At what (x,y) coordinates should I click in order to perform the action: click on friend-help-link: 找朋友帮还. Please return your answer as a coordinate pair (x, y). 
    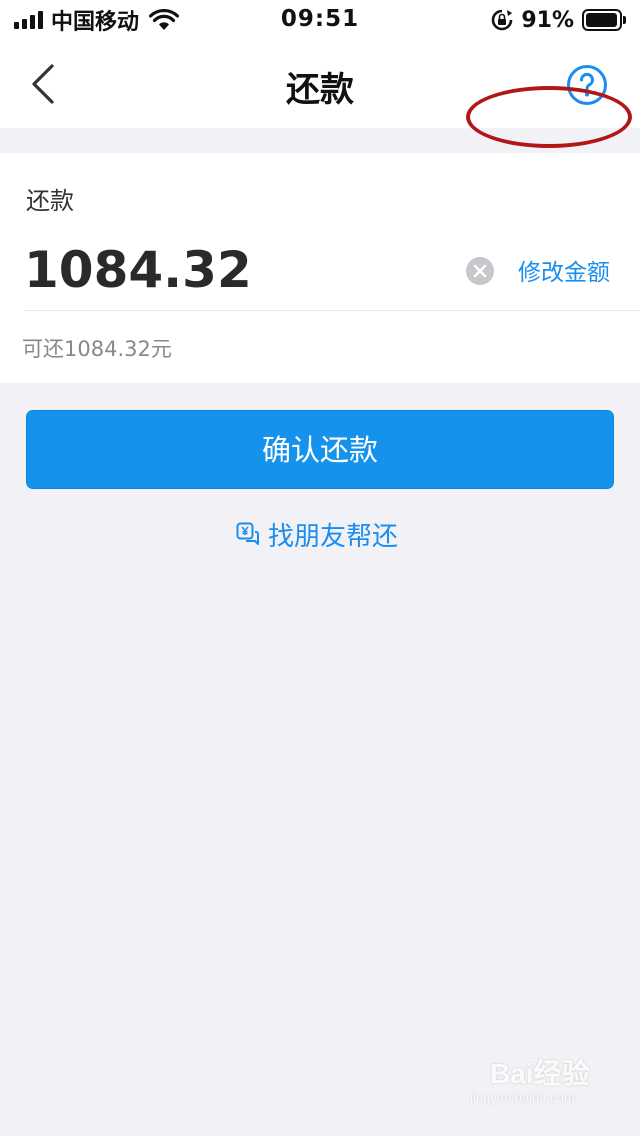
    Looking at the image, I should click on (317, 534).